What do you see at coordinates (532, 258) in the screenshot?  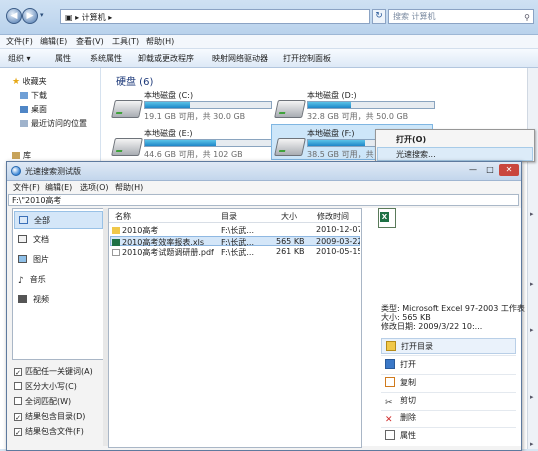 I see `explorer-scrollbar: ▸ ▸ ▸ ▸ ▸` at bounding box center [532, 258].